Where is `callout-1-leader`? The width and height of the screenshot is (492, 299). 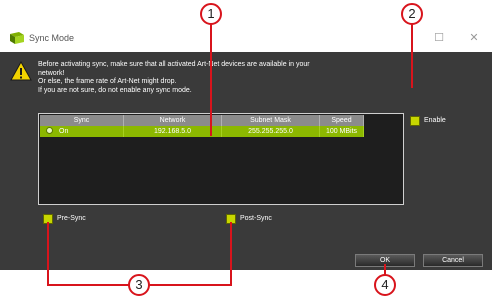 callout-1-leader is located at coordinates (211, 80).